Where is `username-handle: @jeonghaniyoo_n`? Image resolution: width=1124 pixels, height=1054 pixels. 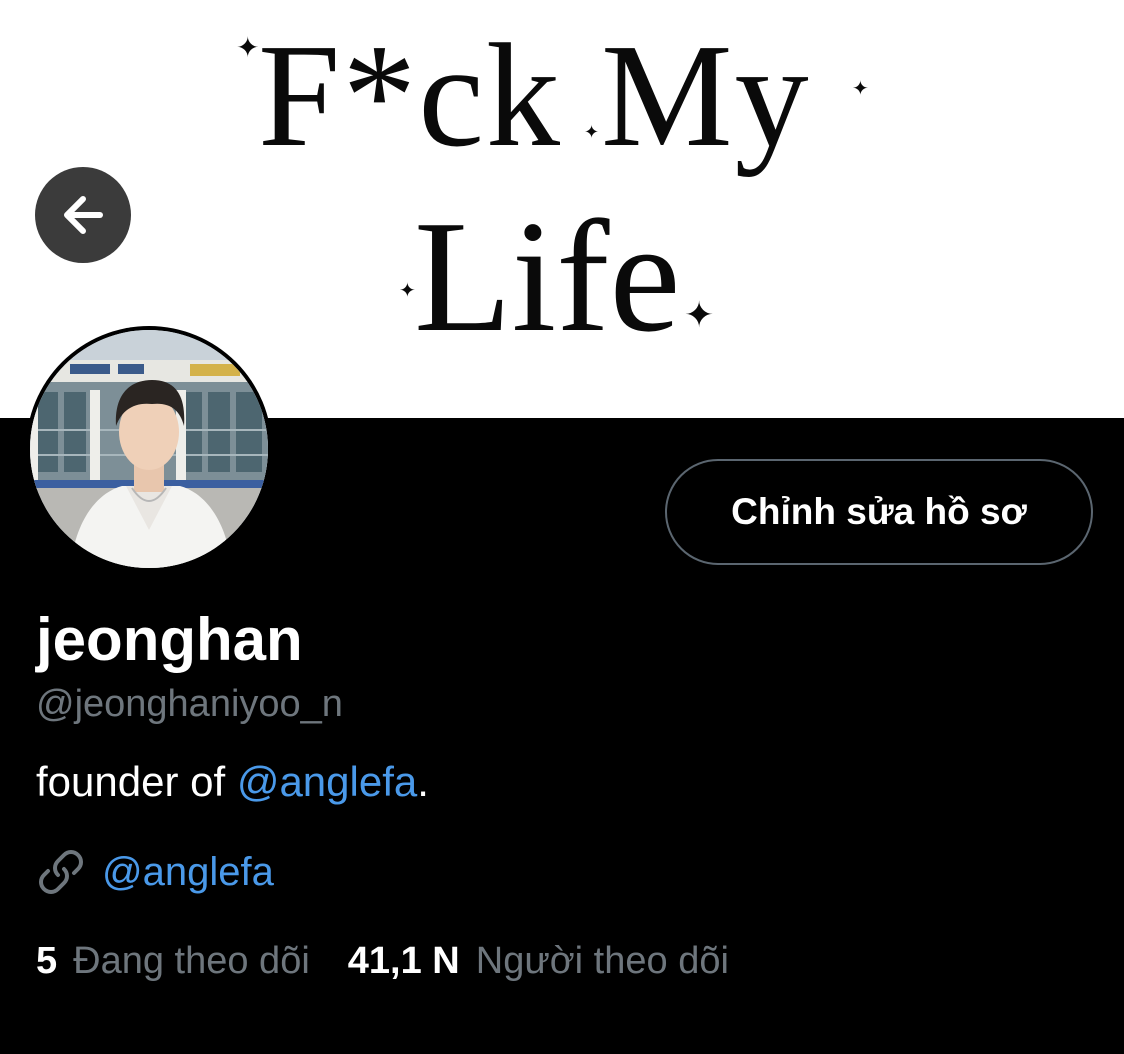
username-handle: @jeonghaniyoo_n is located at coordinates (189, 704).